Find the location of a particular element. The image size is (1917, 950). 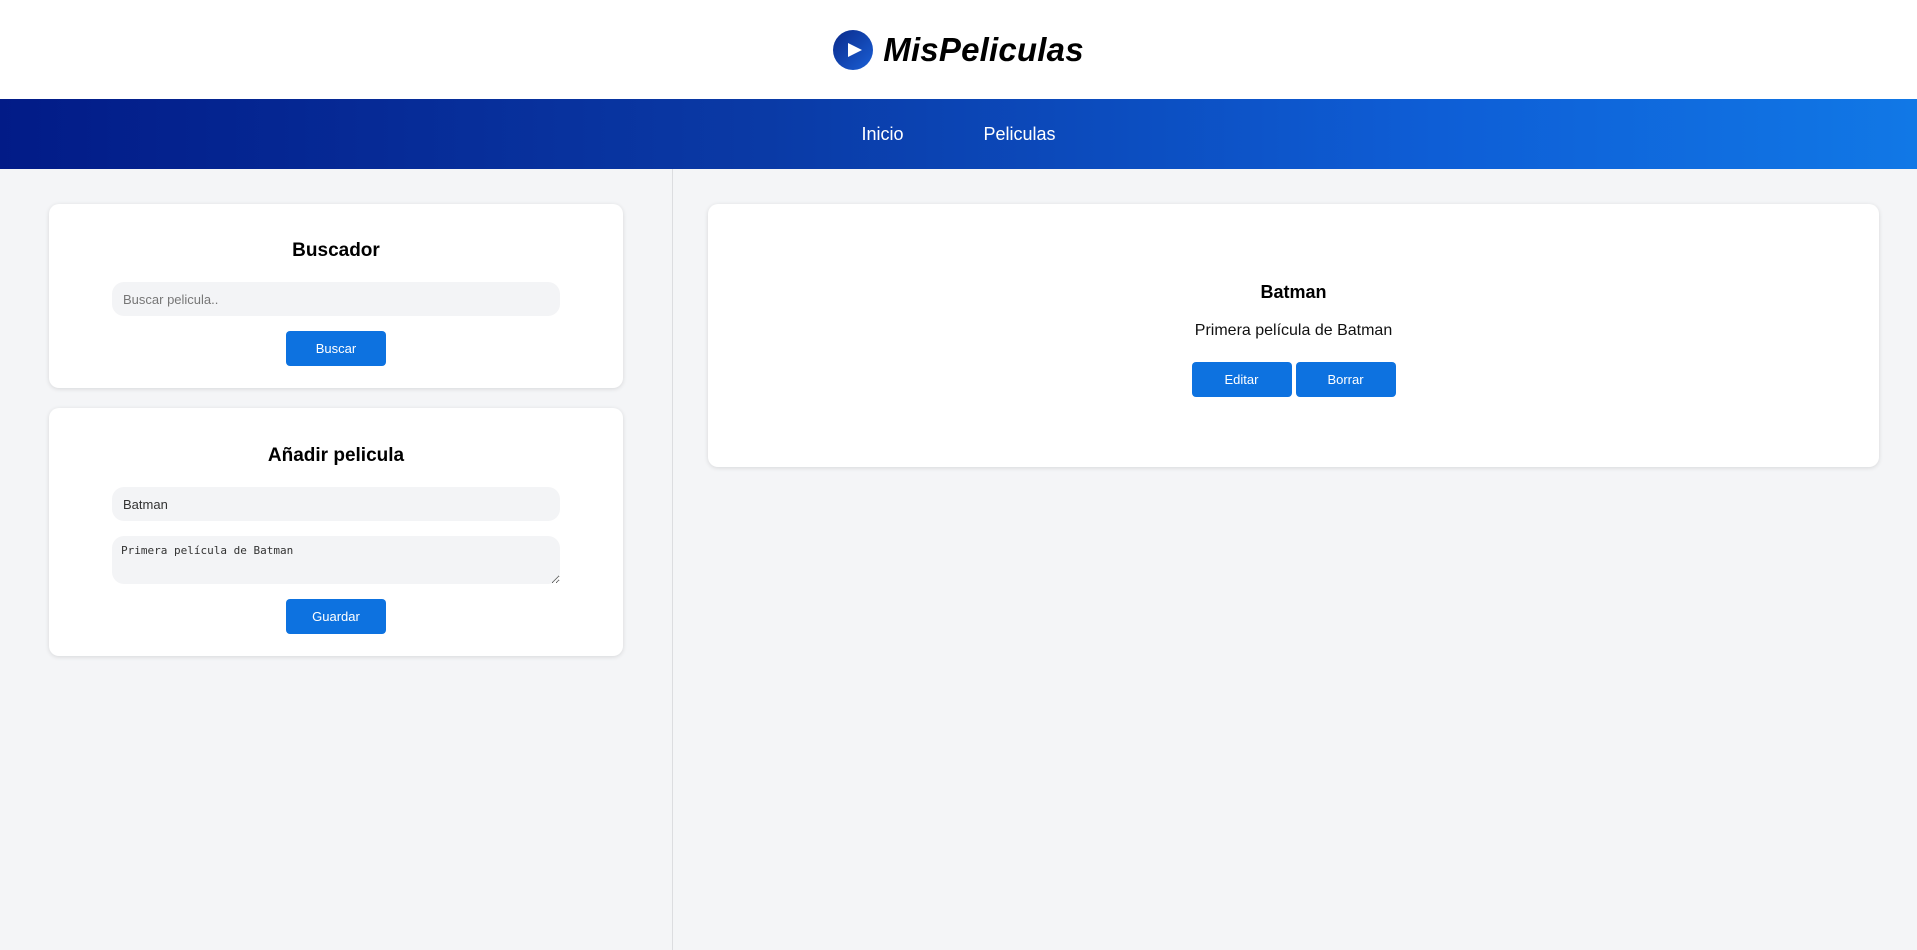

add-movie-title: Añadir pelicula is located at coordinates (336, 455).